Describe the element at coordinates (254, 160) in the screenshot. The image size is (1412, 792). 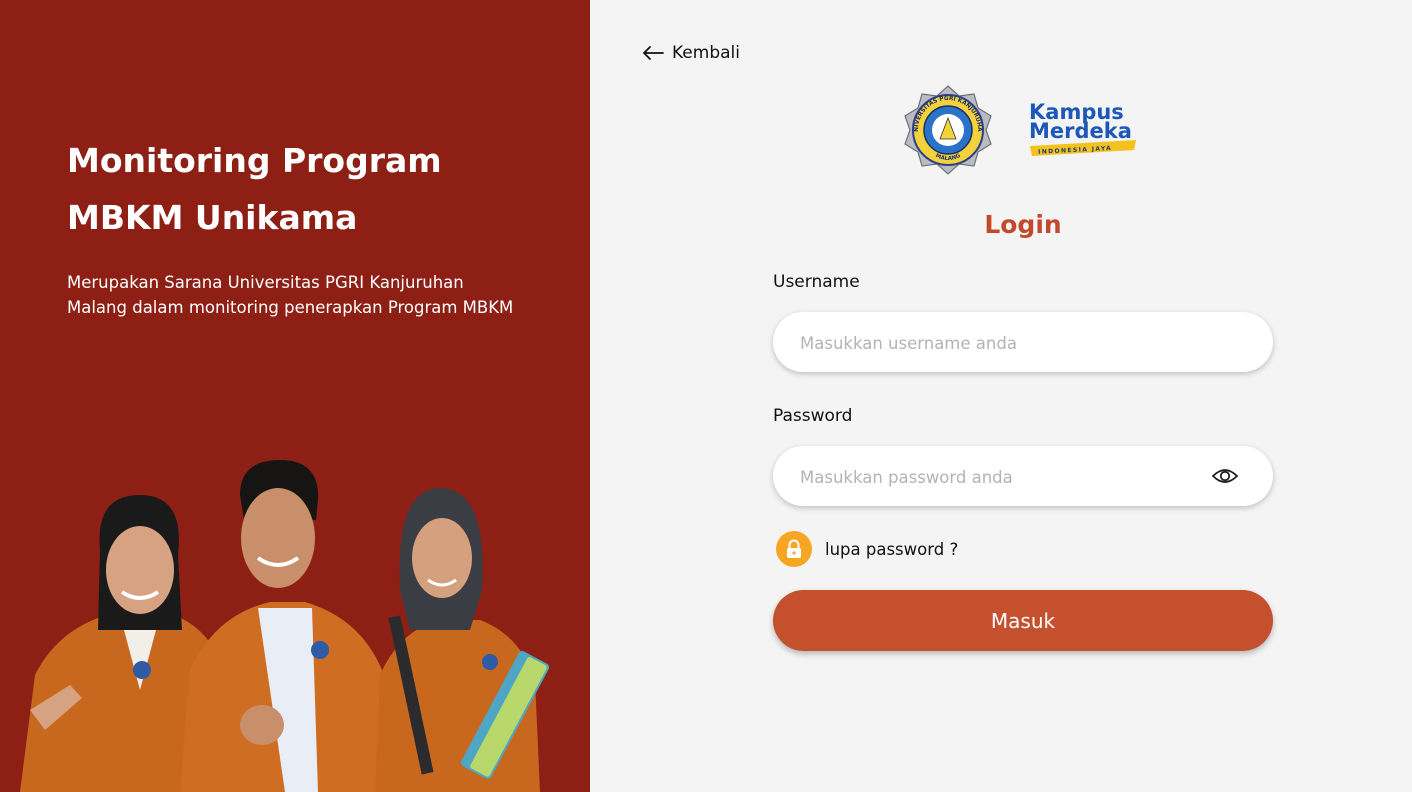
I see `hero-title-line1: Monitoring Program` at that location.